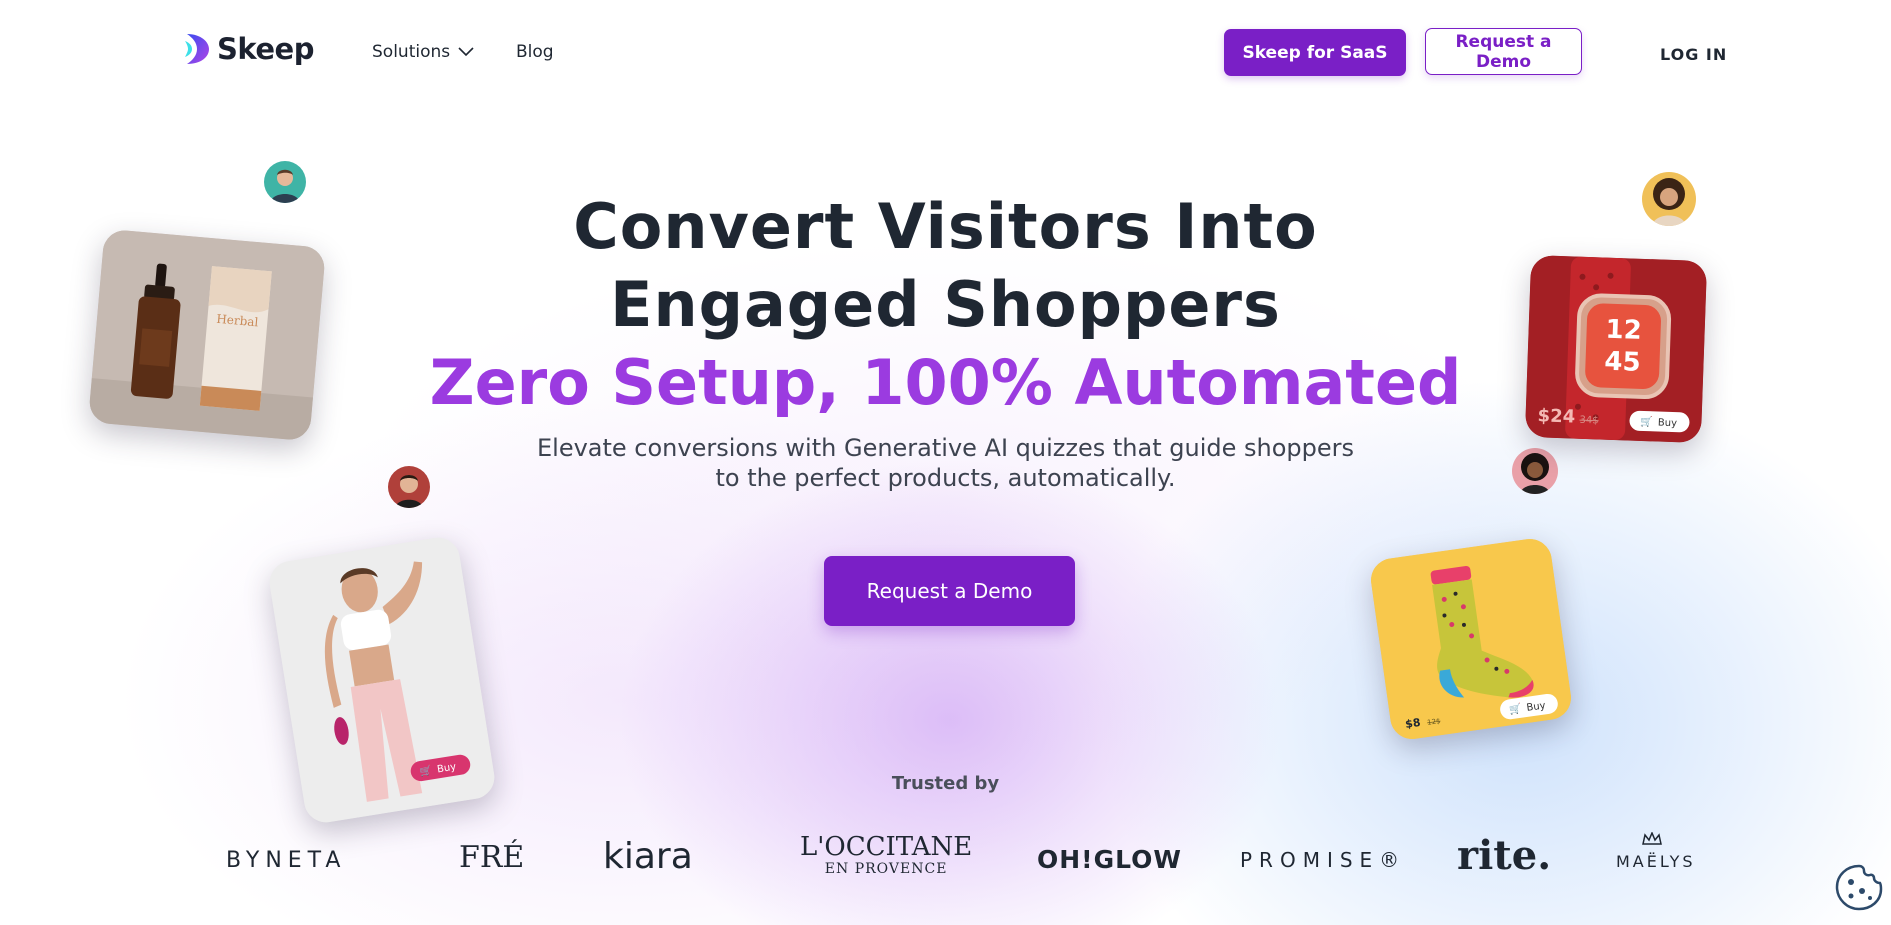  What do you see at coordinates (411, 52) in the screenshot?
I see `nav-solutions-label: Solutions` at bounding box center [411, 52].